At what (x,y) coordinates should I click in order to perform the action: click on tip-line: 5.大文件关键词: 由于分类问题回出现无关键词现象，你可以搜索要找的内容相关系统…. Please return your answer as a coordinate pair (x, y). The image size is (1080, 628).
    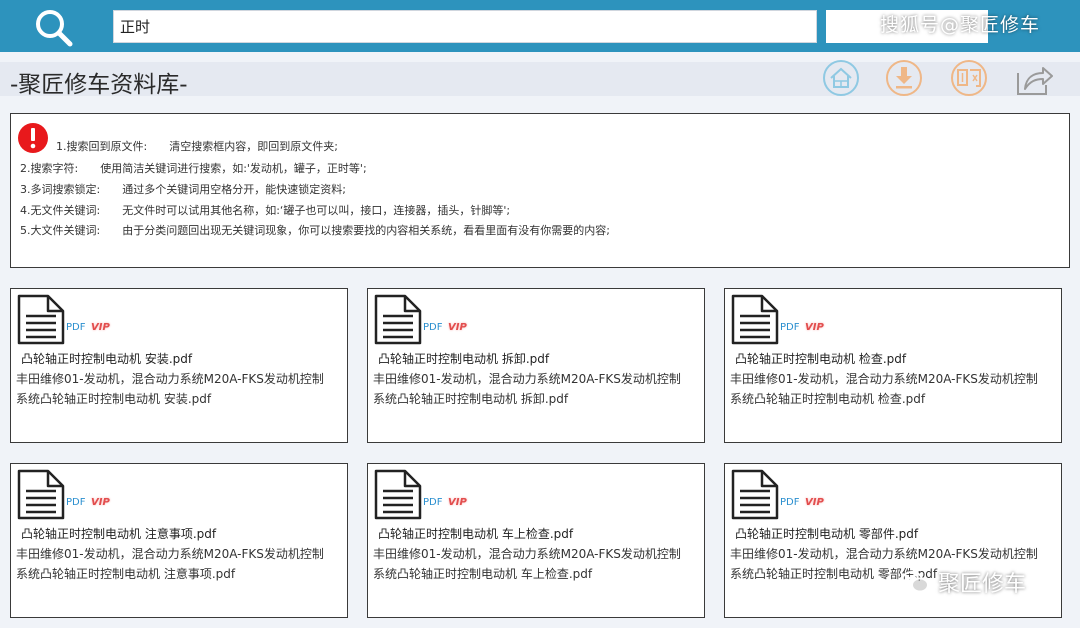
    Looking at the image, I should click on (315, 230).